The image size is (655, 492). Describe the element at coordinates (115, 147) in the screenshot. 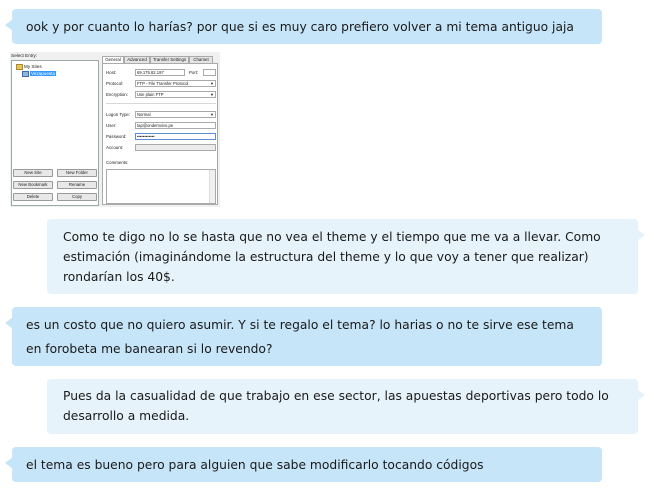

I see `account-label: Account:` at that location.